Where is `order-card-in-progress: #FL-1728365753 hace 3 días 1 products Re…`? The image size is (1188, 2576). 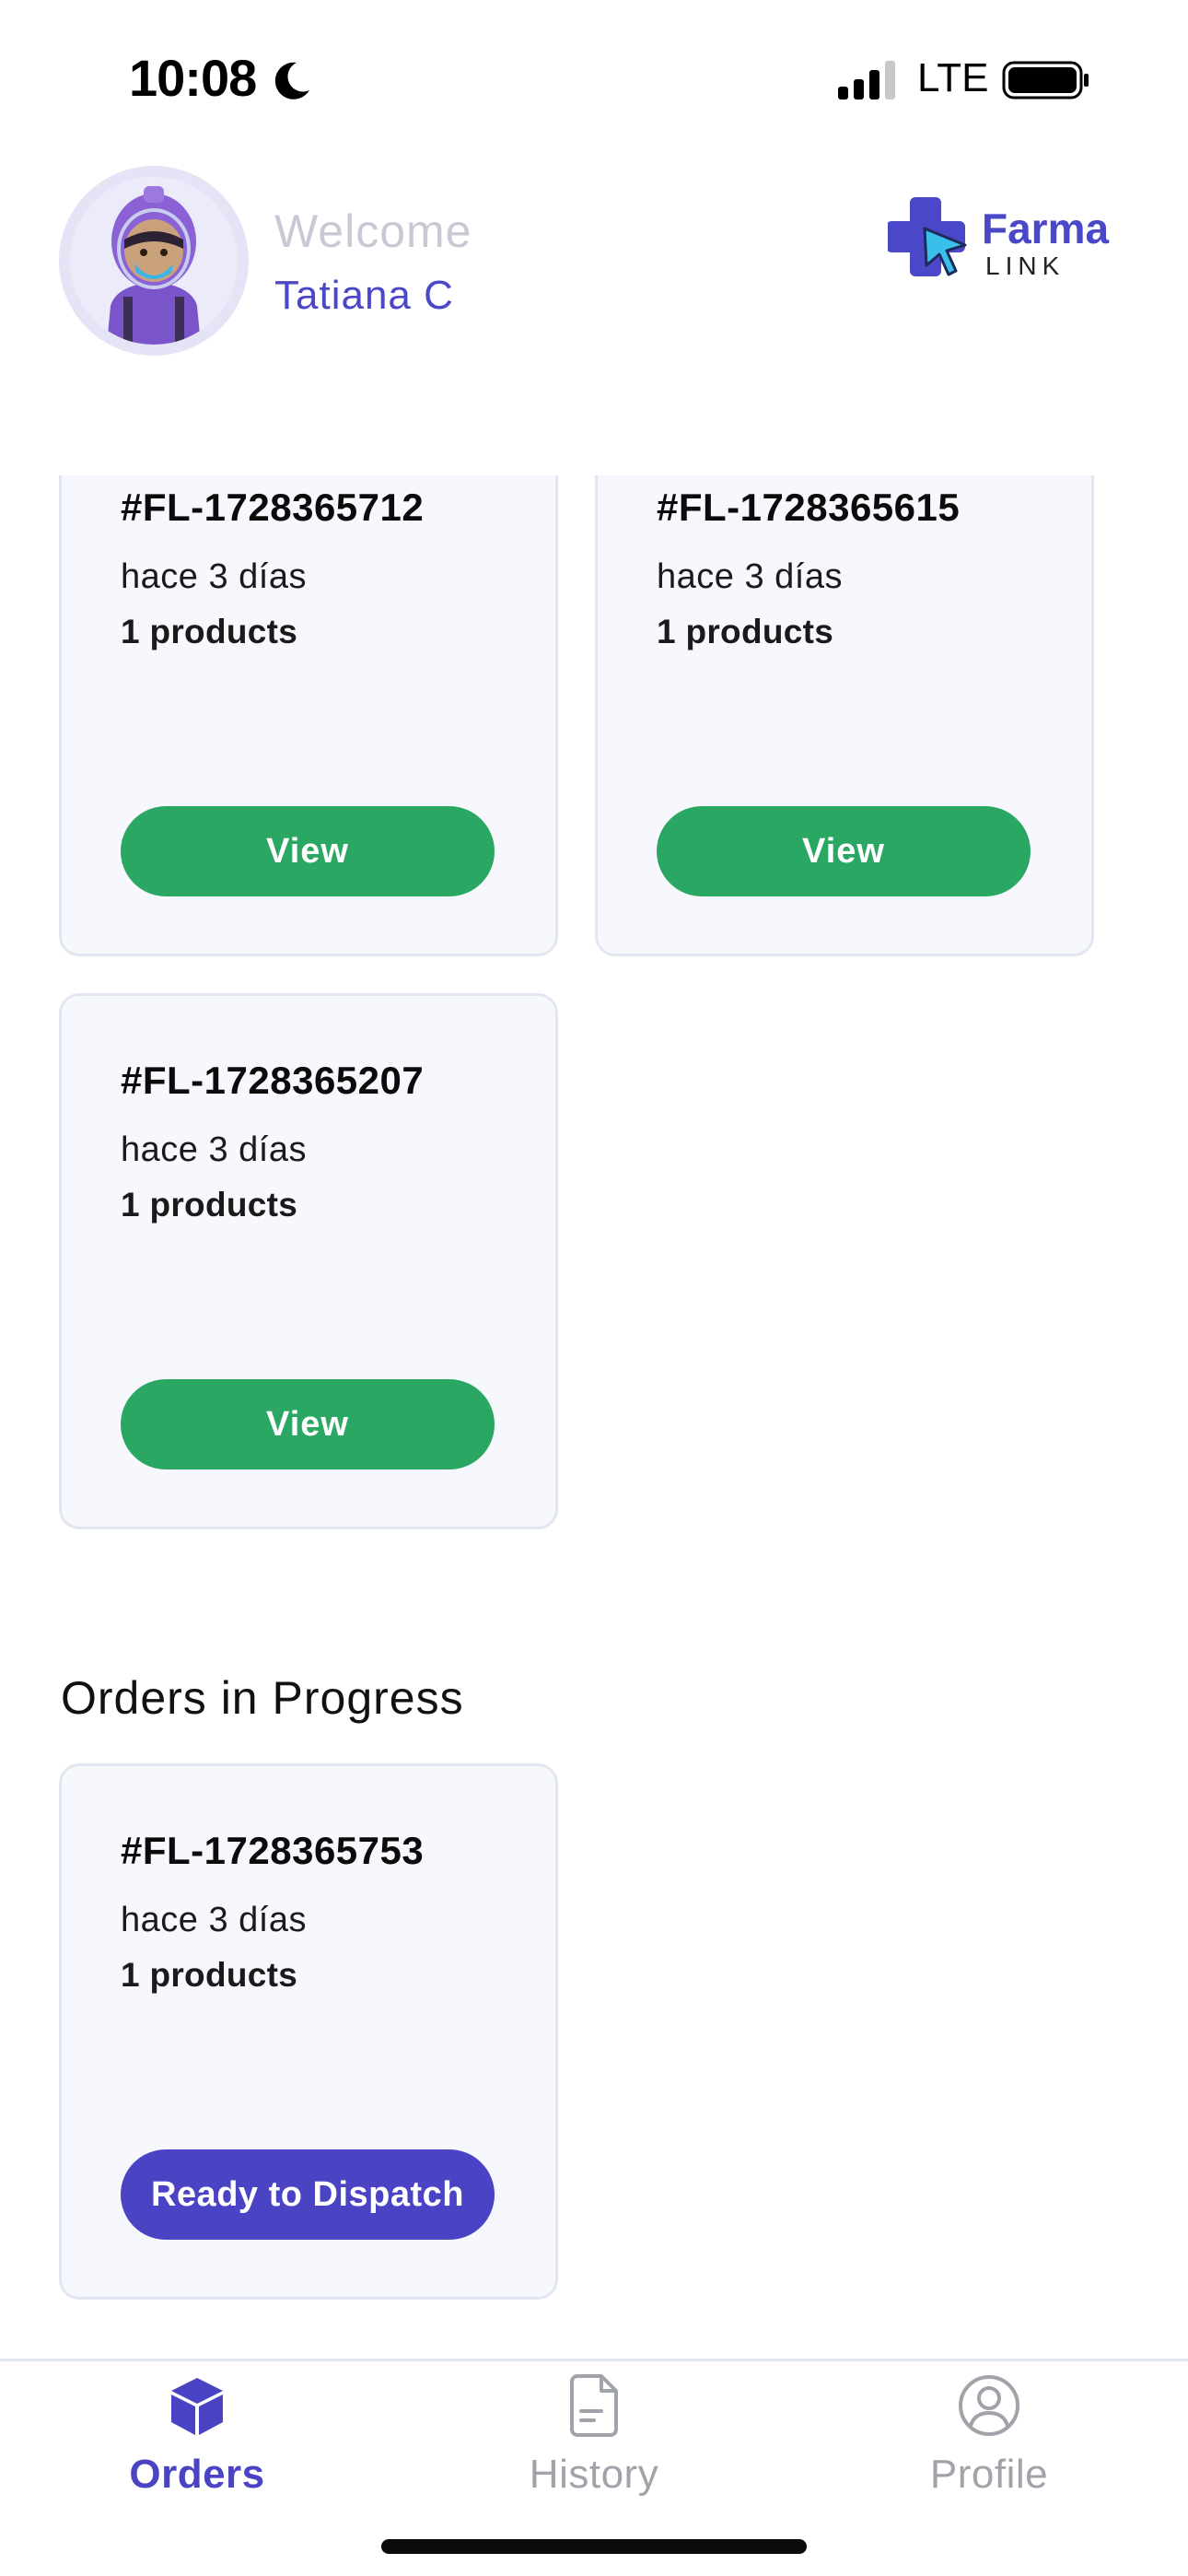 order-card-in-progress: #FL-1728365753 hace 3 días 1 products Re… is located at coordinates (308, 2031).